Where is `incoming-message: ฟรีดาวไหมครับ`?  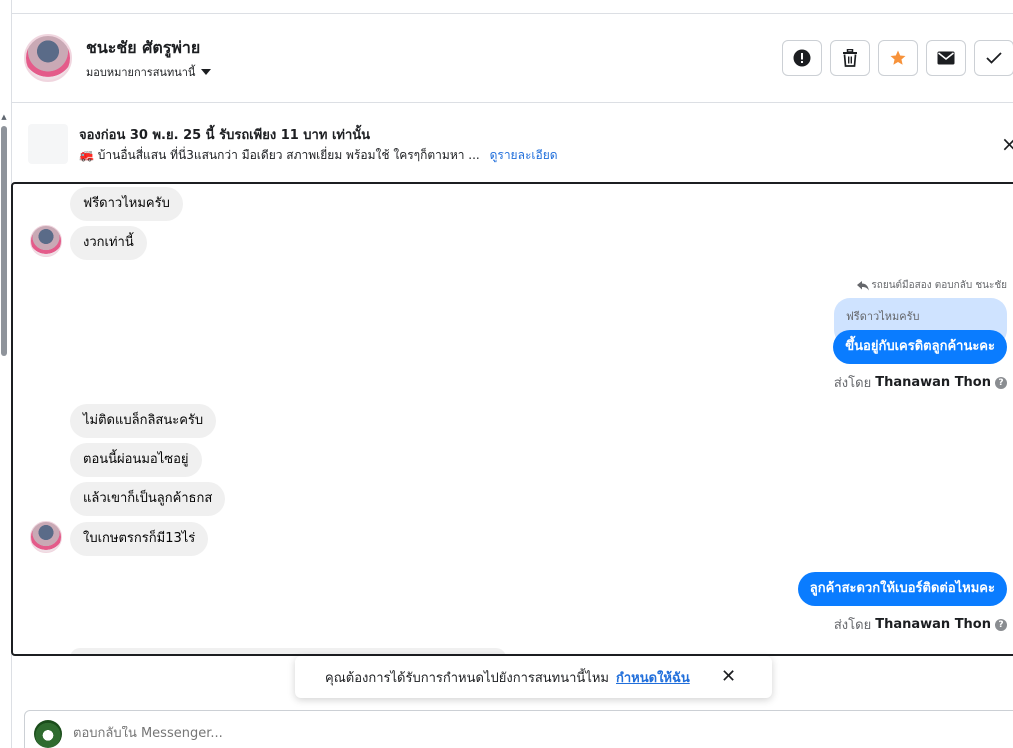 incoming-message: ฟรีดาวไหมครับ is located at coordinates (126, 204).